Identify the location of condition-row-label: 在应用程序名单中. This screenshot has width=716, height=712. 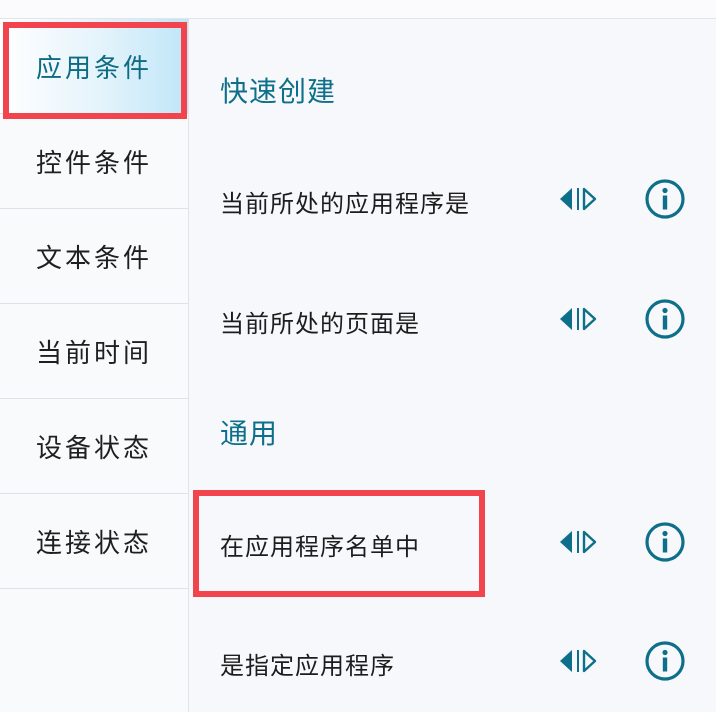
(320, 544).